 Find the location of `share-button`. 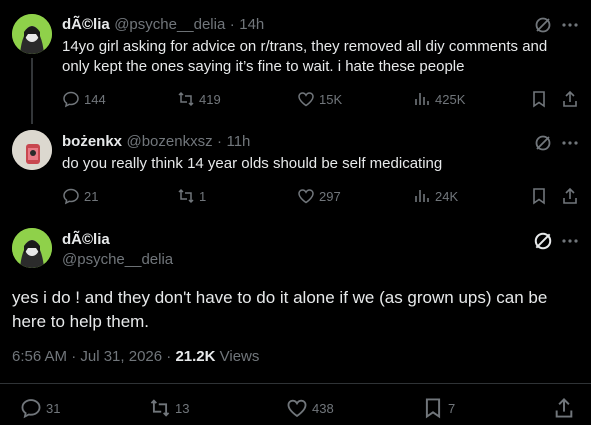

share-button is located at coordinates (564, 408).